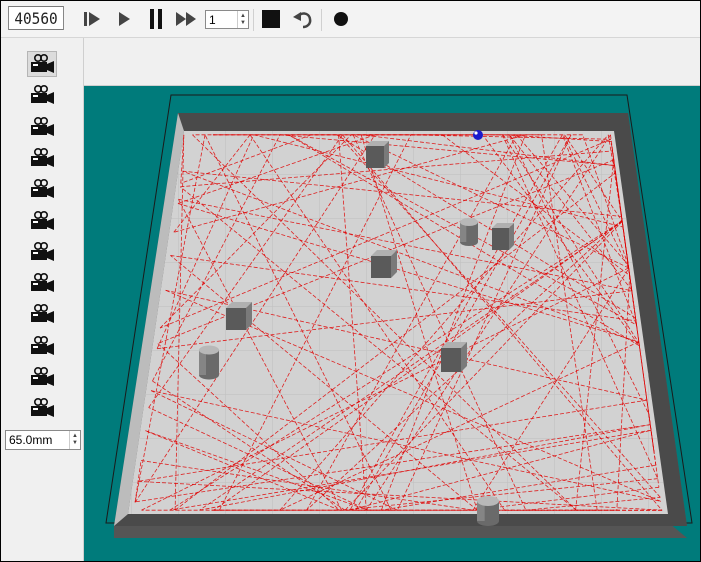  I want to click on toolbar: 40560 1 ▲ ▼, so click(350, 19).